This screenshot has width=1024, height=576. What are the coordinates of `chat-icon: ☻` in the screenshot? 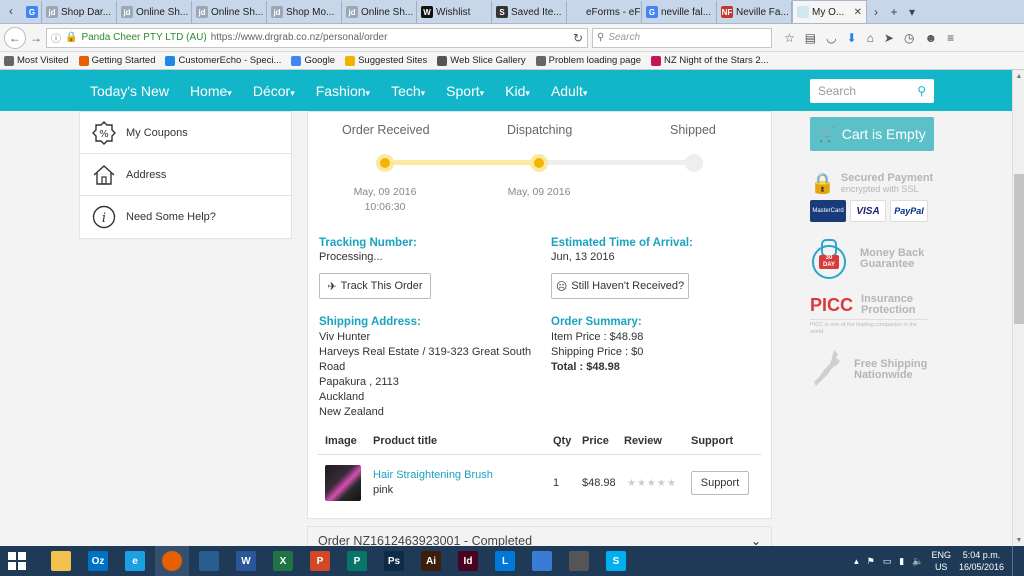 It's located at (930, 38).